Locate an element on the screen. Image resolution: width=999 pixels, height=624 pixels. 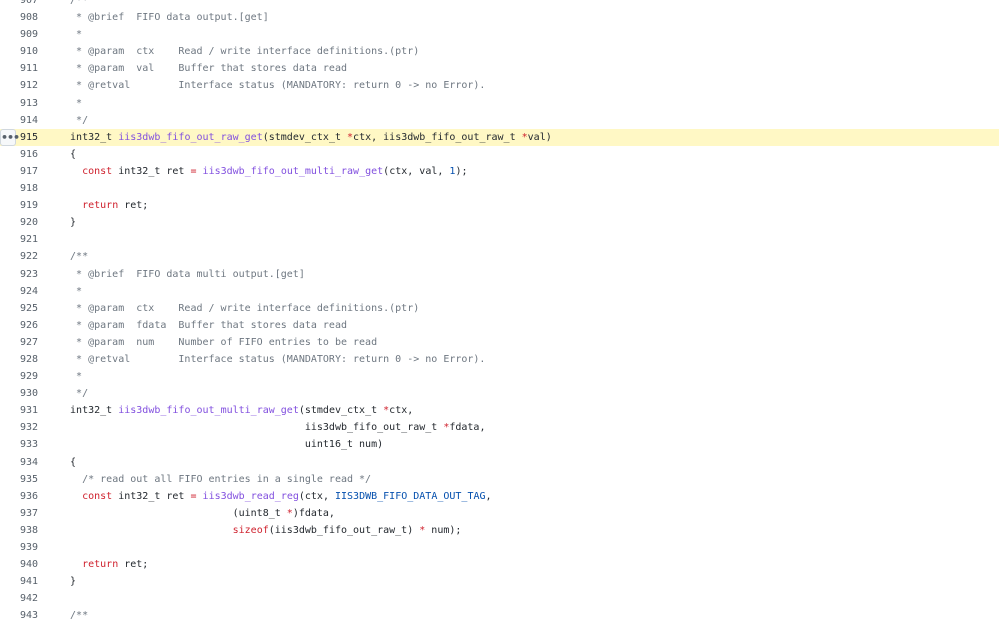
code-text: * @brief FIFO data output.[get] is located at coordinates (163, 17).